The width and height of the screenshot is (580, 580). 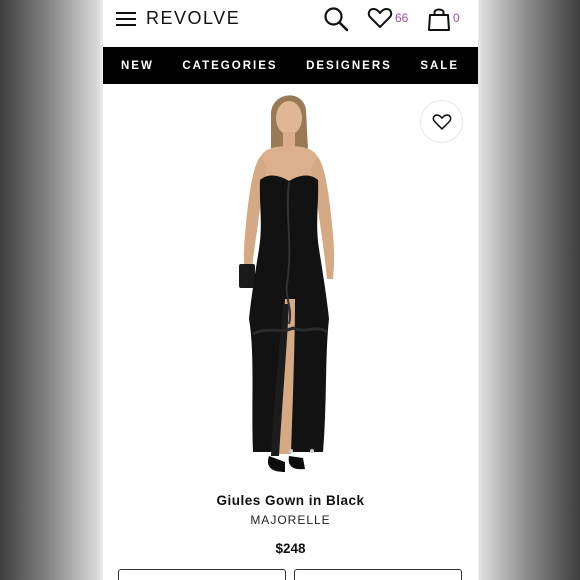 What do you see at coordinates (290, 520) in the screenshot?
I see `product-brand: MAJORELLE` at bounding box center [290, 520].